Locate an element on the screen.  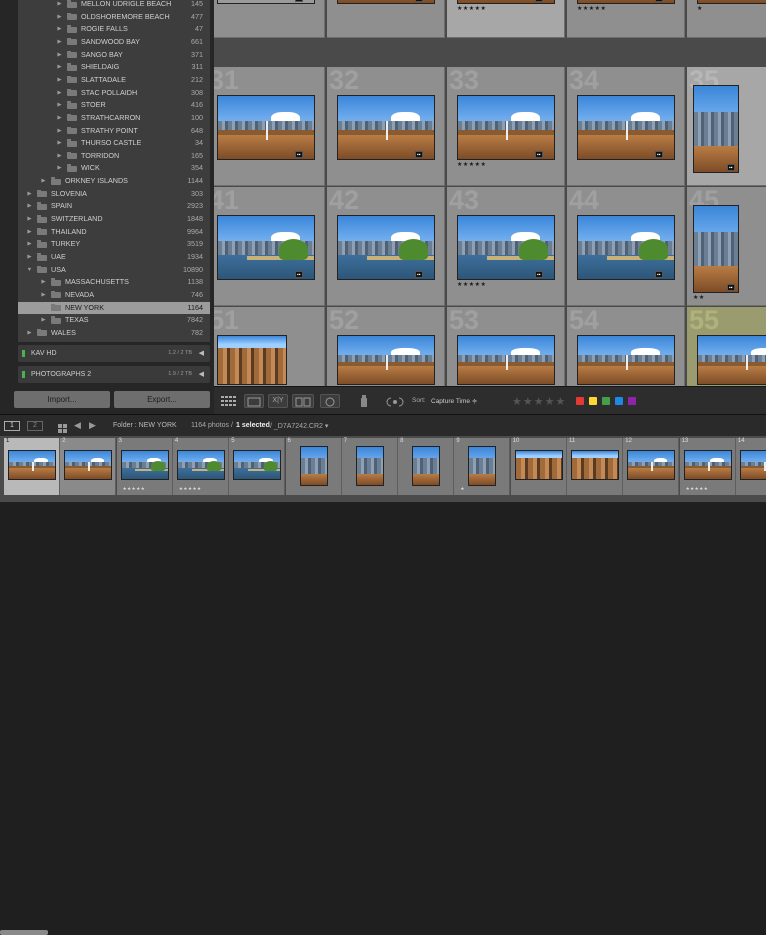
page-2-button: 2 is located at coordinates (35, 426).